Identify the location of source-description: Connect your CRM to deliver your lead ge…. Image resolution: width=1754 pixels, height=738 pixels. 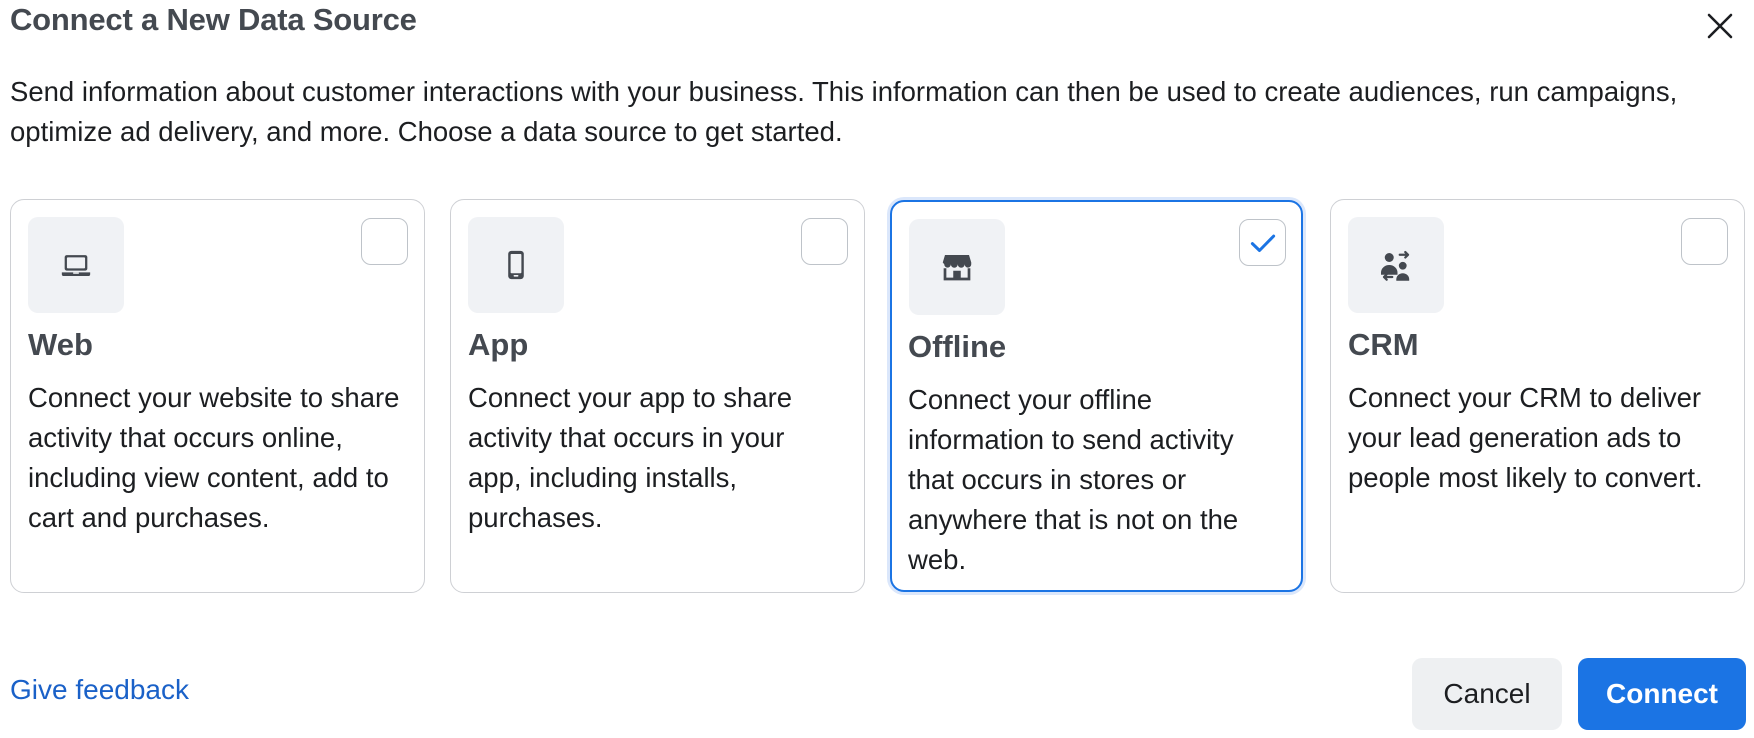
(1525, 437).